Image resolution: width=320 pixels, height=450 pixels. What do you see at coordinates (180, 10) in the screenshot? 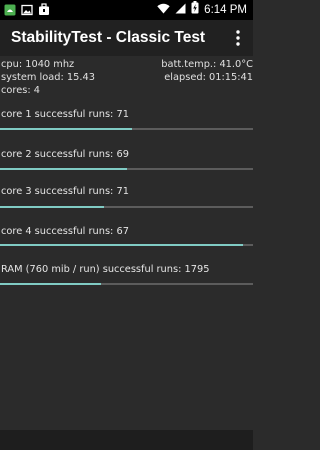
I see `signal-icon` at bounding box center [180, 10].